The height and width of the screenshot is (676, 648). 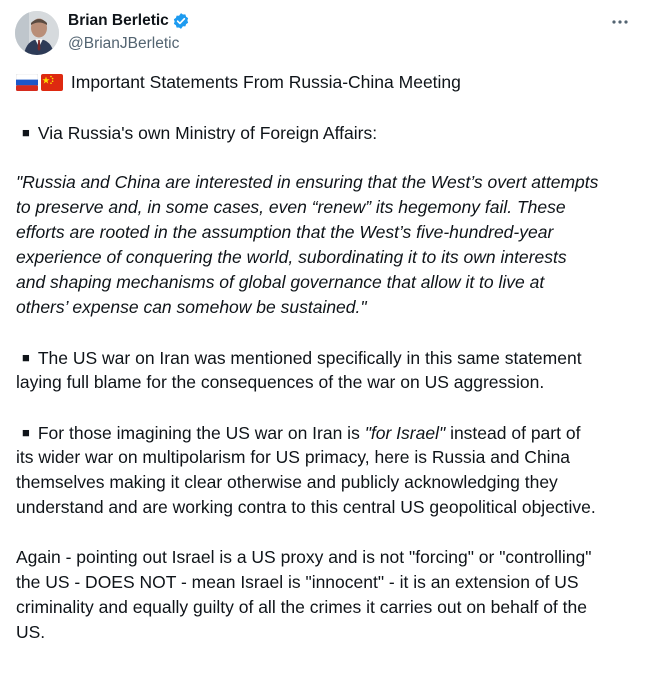 I want to click on avatar-image, so click(x=37, y=33).